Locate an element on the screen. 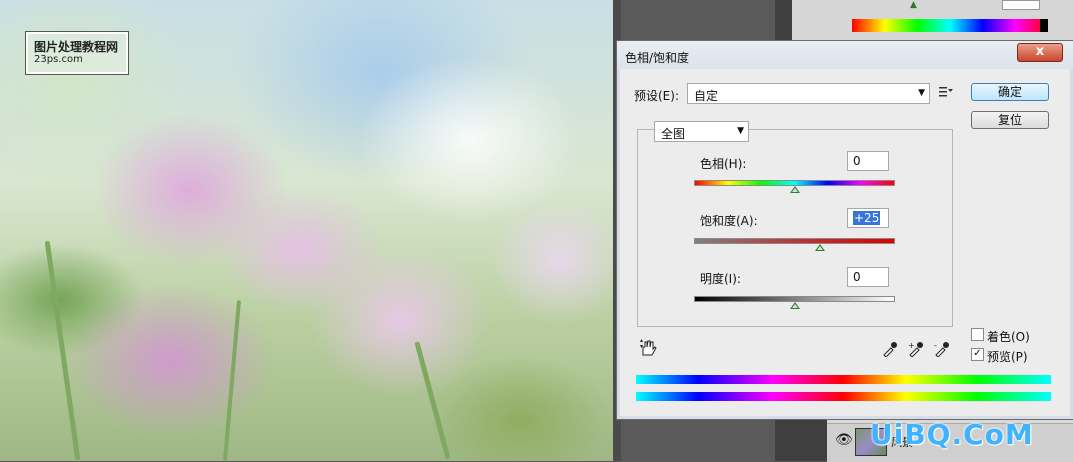 This screenshot has height=462, width=1073. preset-label: 预设(E): is located at coordinates (656, 96).